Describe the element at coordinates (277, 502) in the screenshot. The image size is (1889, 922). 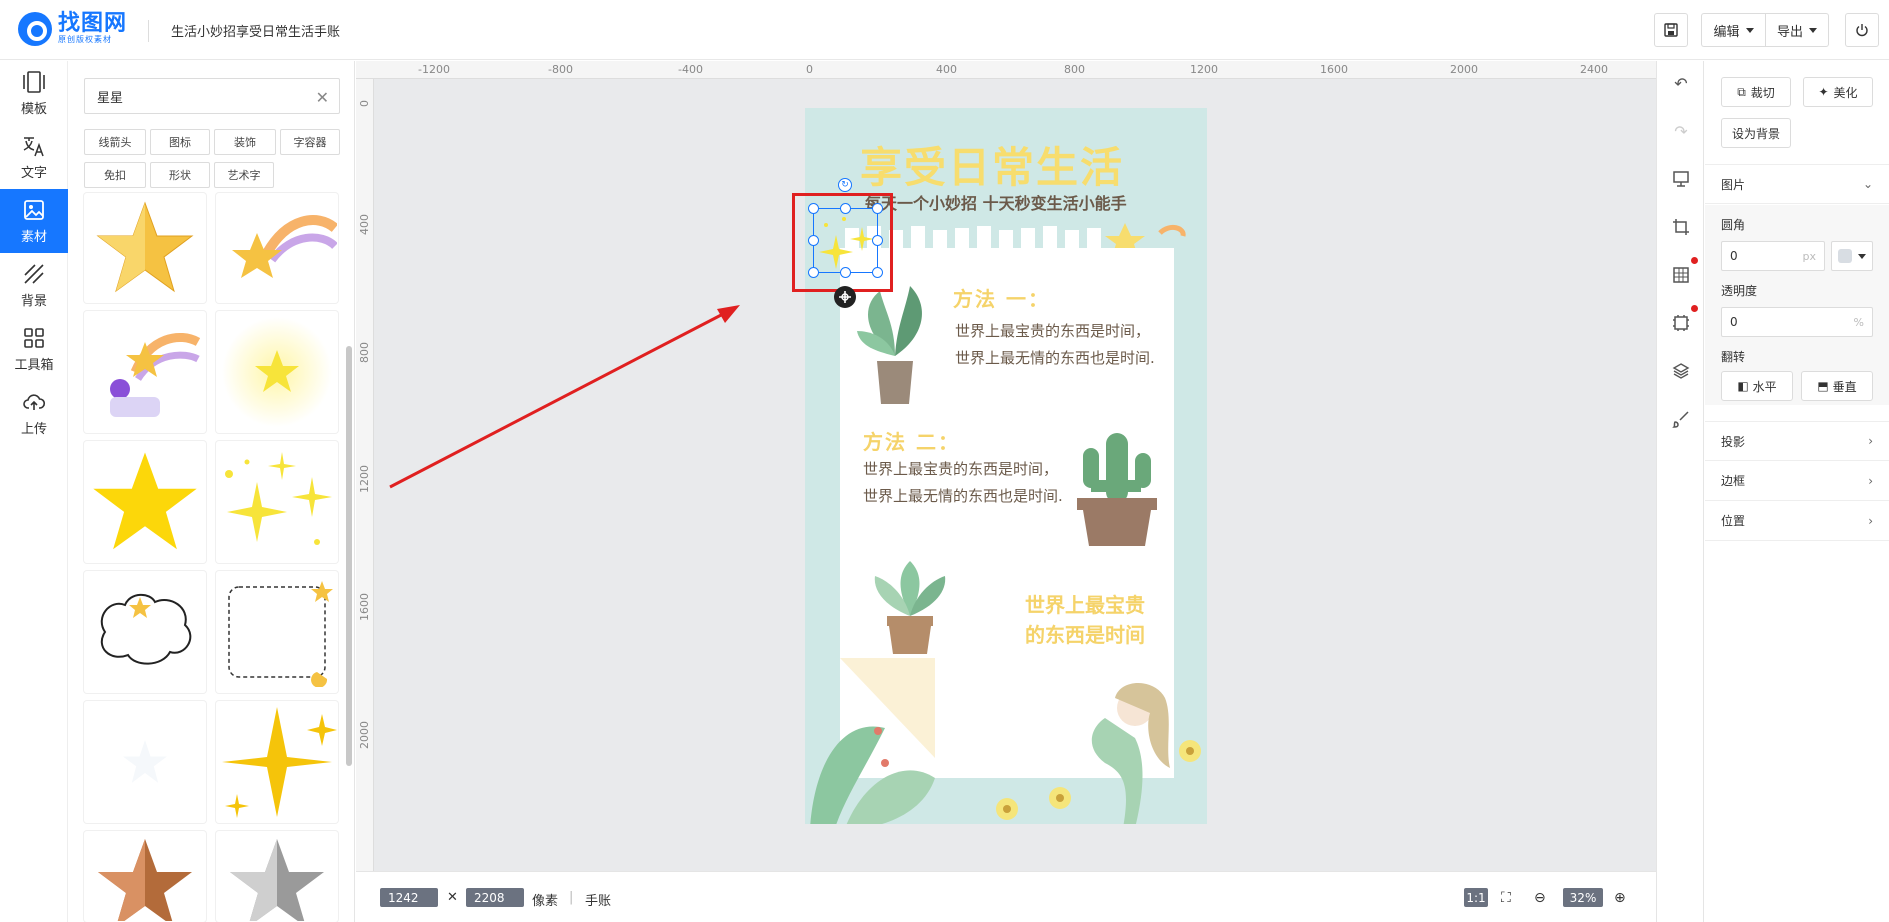
I see `material-thumb-sparkles` at that location.